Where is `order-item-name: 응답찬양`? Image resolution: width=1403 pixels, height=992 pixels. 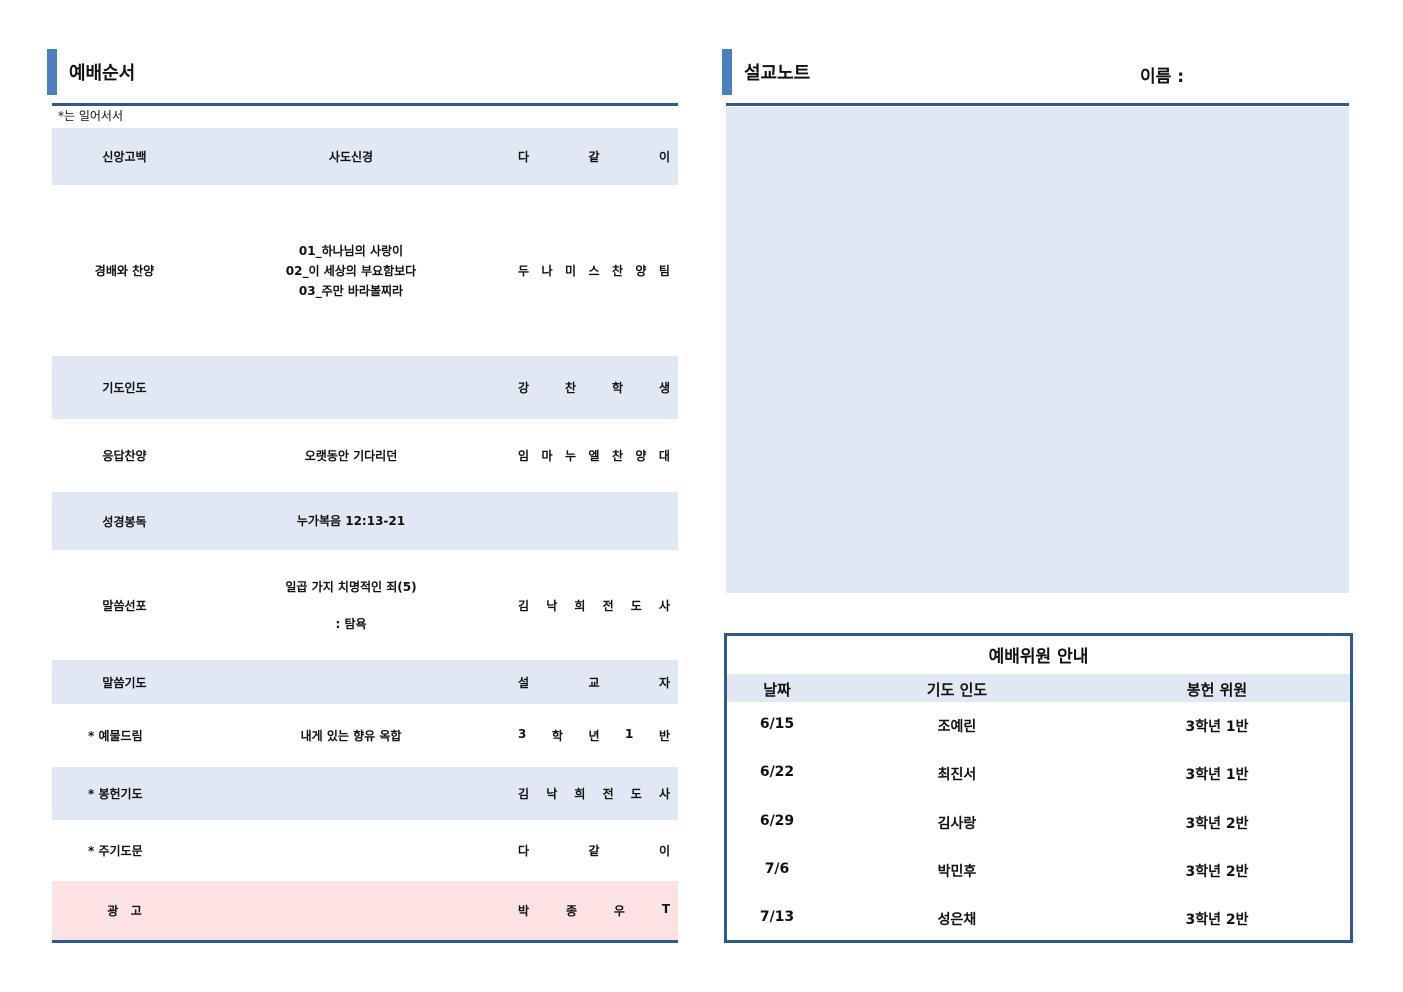
order-item-name: 응답찬양 is located at coordinates (124, 456).